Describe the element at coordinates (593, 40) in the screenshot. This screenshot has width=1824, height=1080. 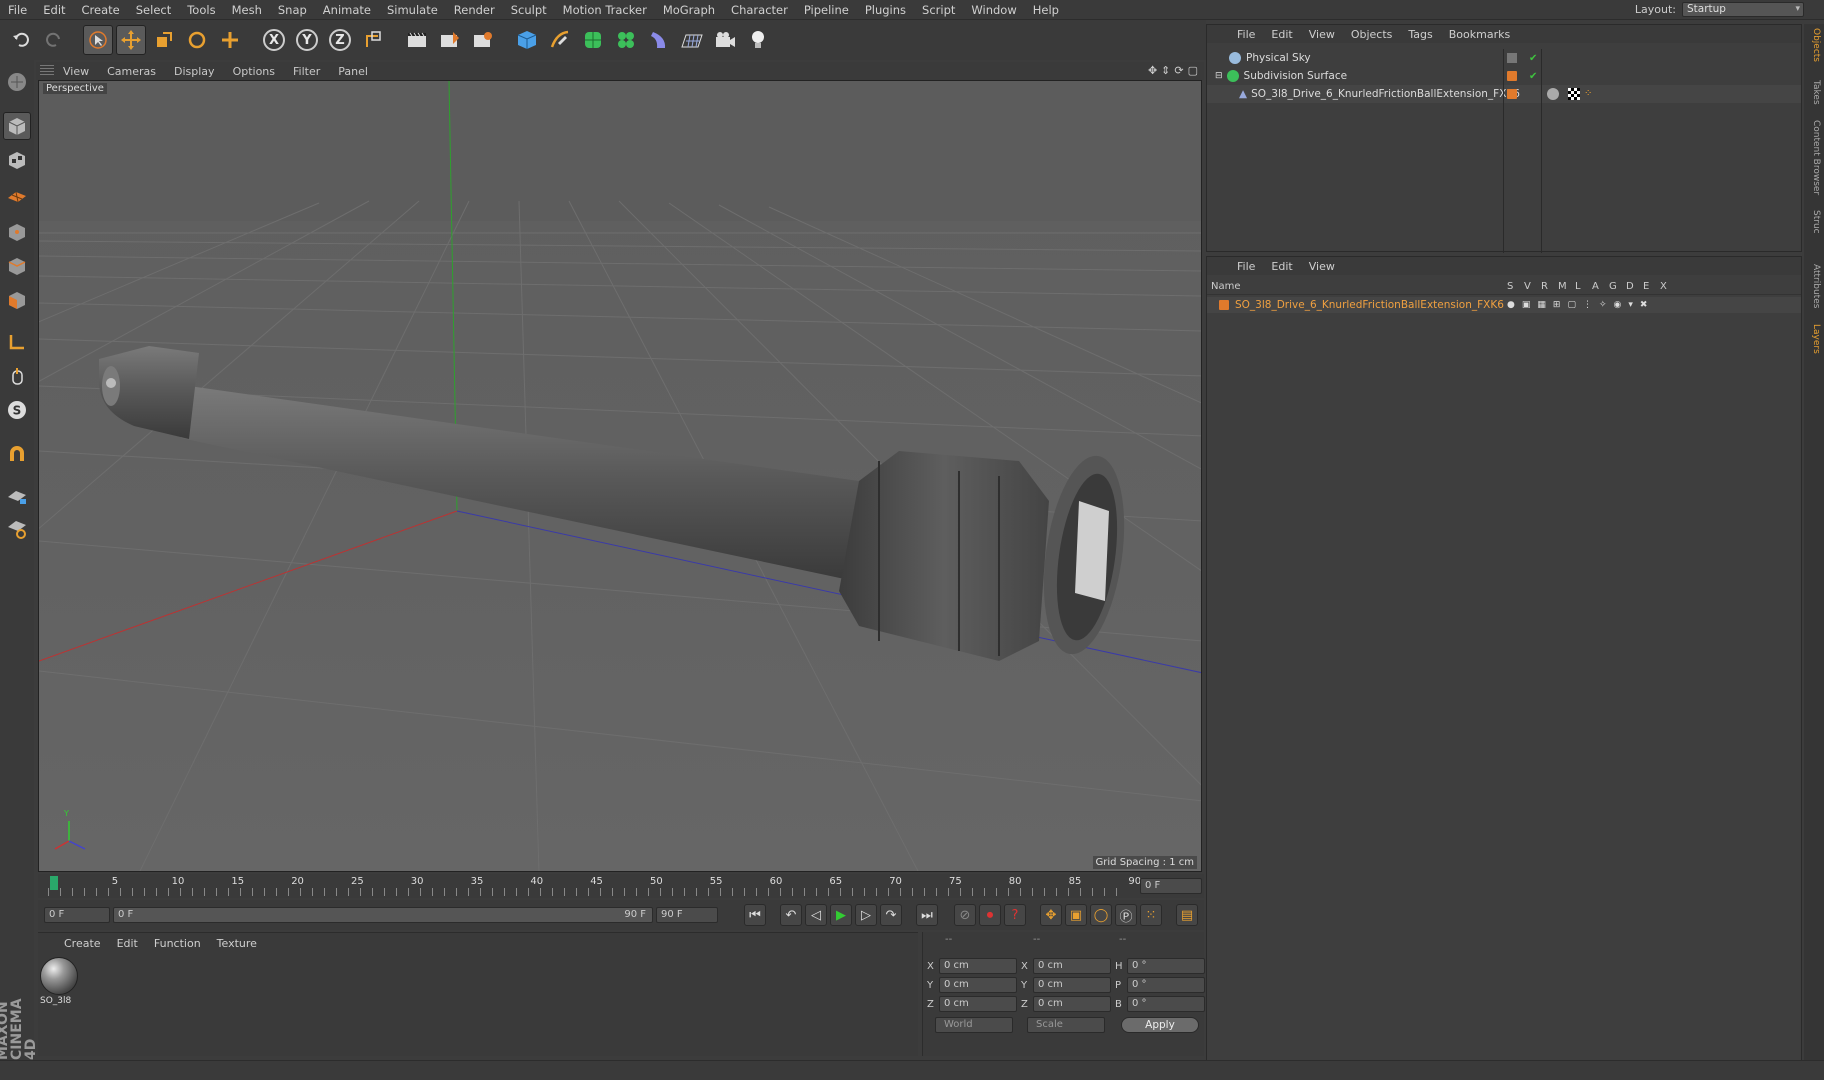
I see `subdivision-surface-icon` at that location.